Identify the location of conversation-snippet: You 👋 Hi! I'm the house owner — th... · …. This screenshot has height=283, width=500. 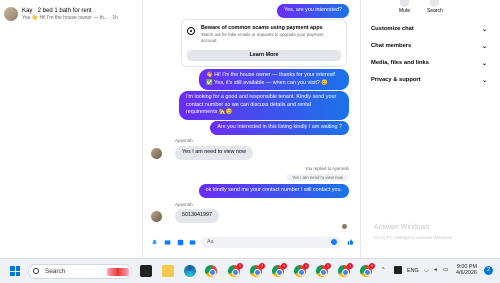
(70, 17).